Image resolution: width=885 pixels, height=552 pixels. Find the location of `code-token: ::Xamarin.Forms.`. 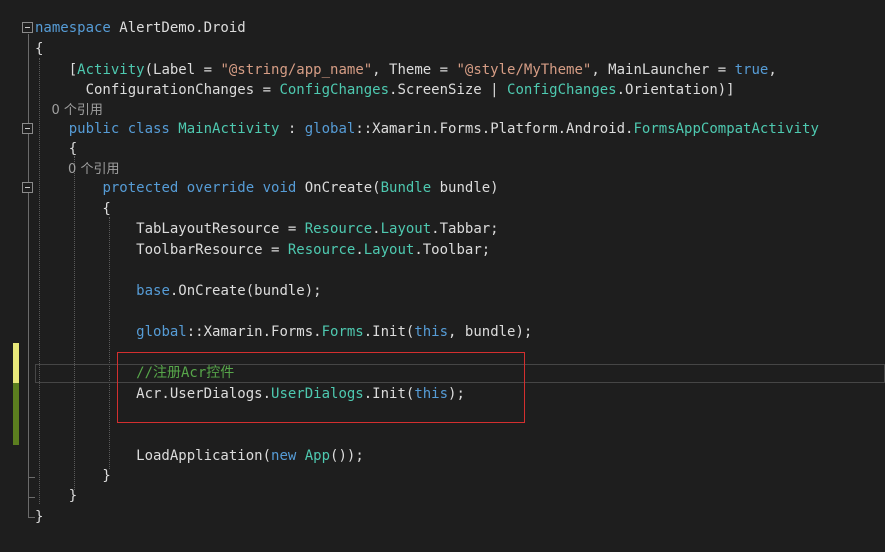

code-token: ::Xamarin.Forms. is located at coordinates (254, 332).